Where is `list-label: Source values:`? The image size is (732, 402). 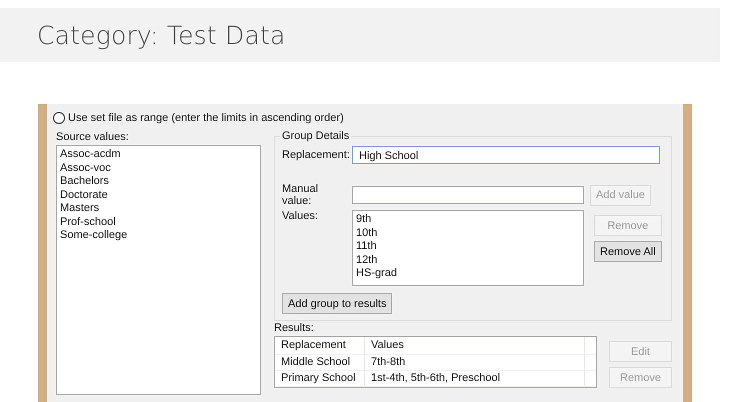 list-label: Source values: is located at coordinates (93, 137).